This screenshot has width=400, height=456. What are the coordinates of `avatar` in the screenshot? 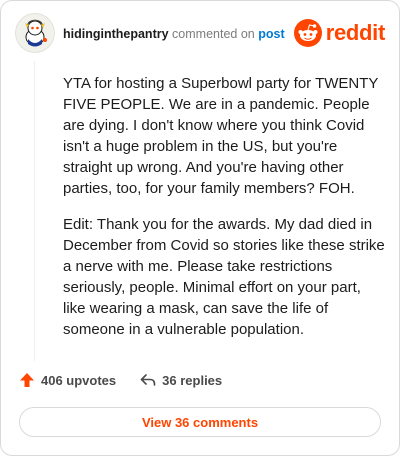 It's located at (35, 33).